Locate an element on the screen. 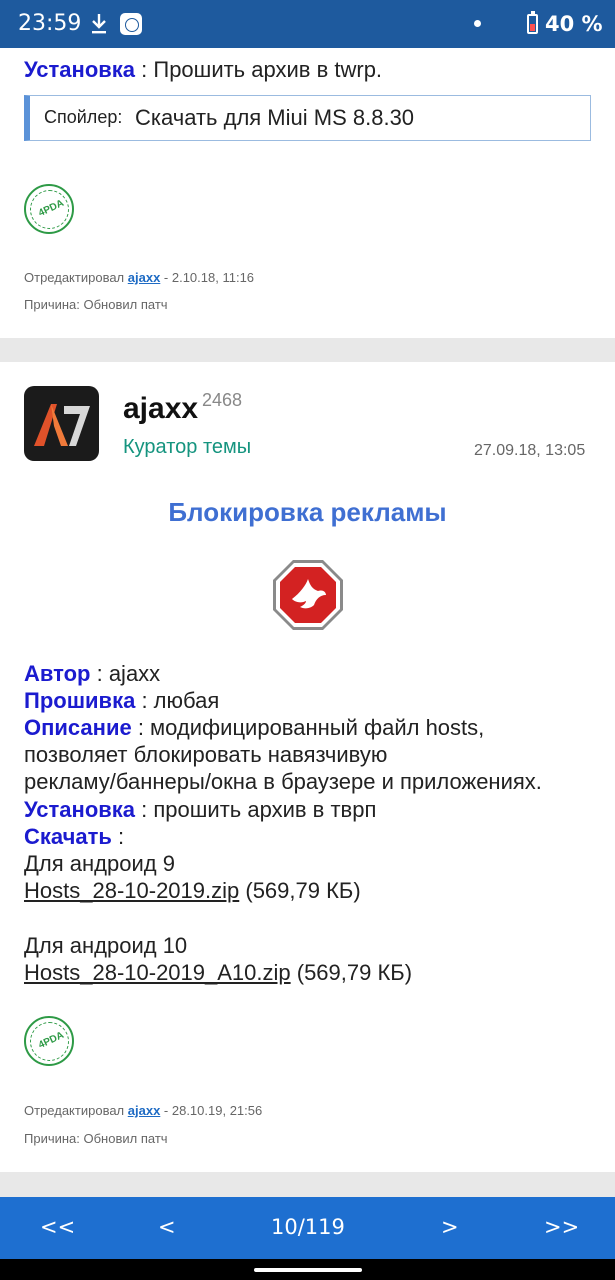 This screenshot has width=615, height=1280. file2-line: Hosts_28-10-2019_A10.zip (569,79 КБ) is located at coordinates (218, 972).